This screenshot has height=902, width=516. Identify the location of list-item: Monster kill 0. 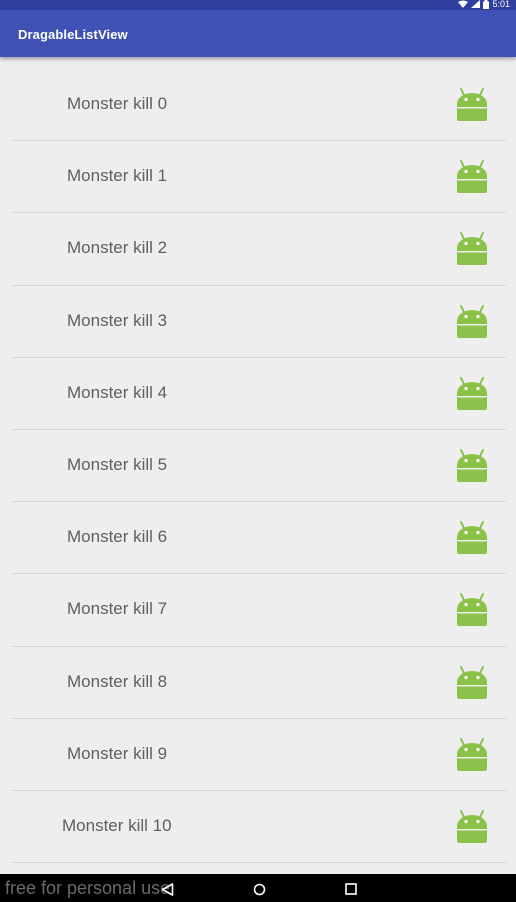
(258, 104).